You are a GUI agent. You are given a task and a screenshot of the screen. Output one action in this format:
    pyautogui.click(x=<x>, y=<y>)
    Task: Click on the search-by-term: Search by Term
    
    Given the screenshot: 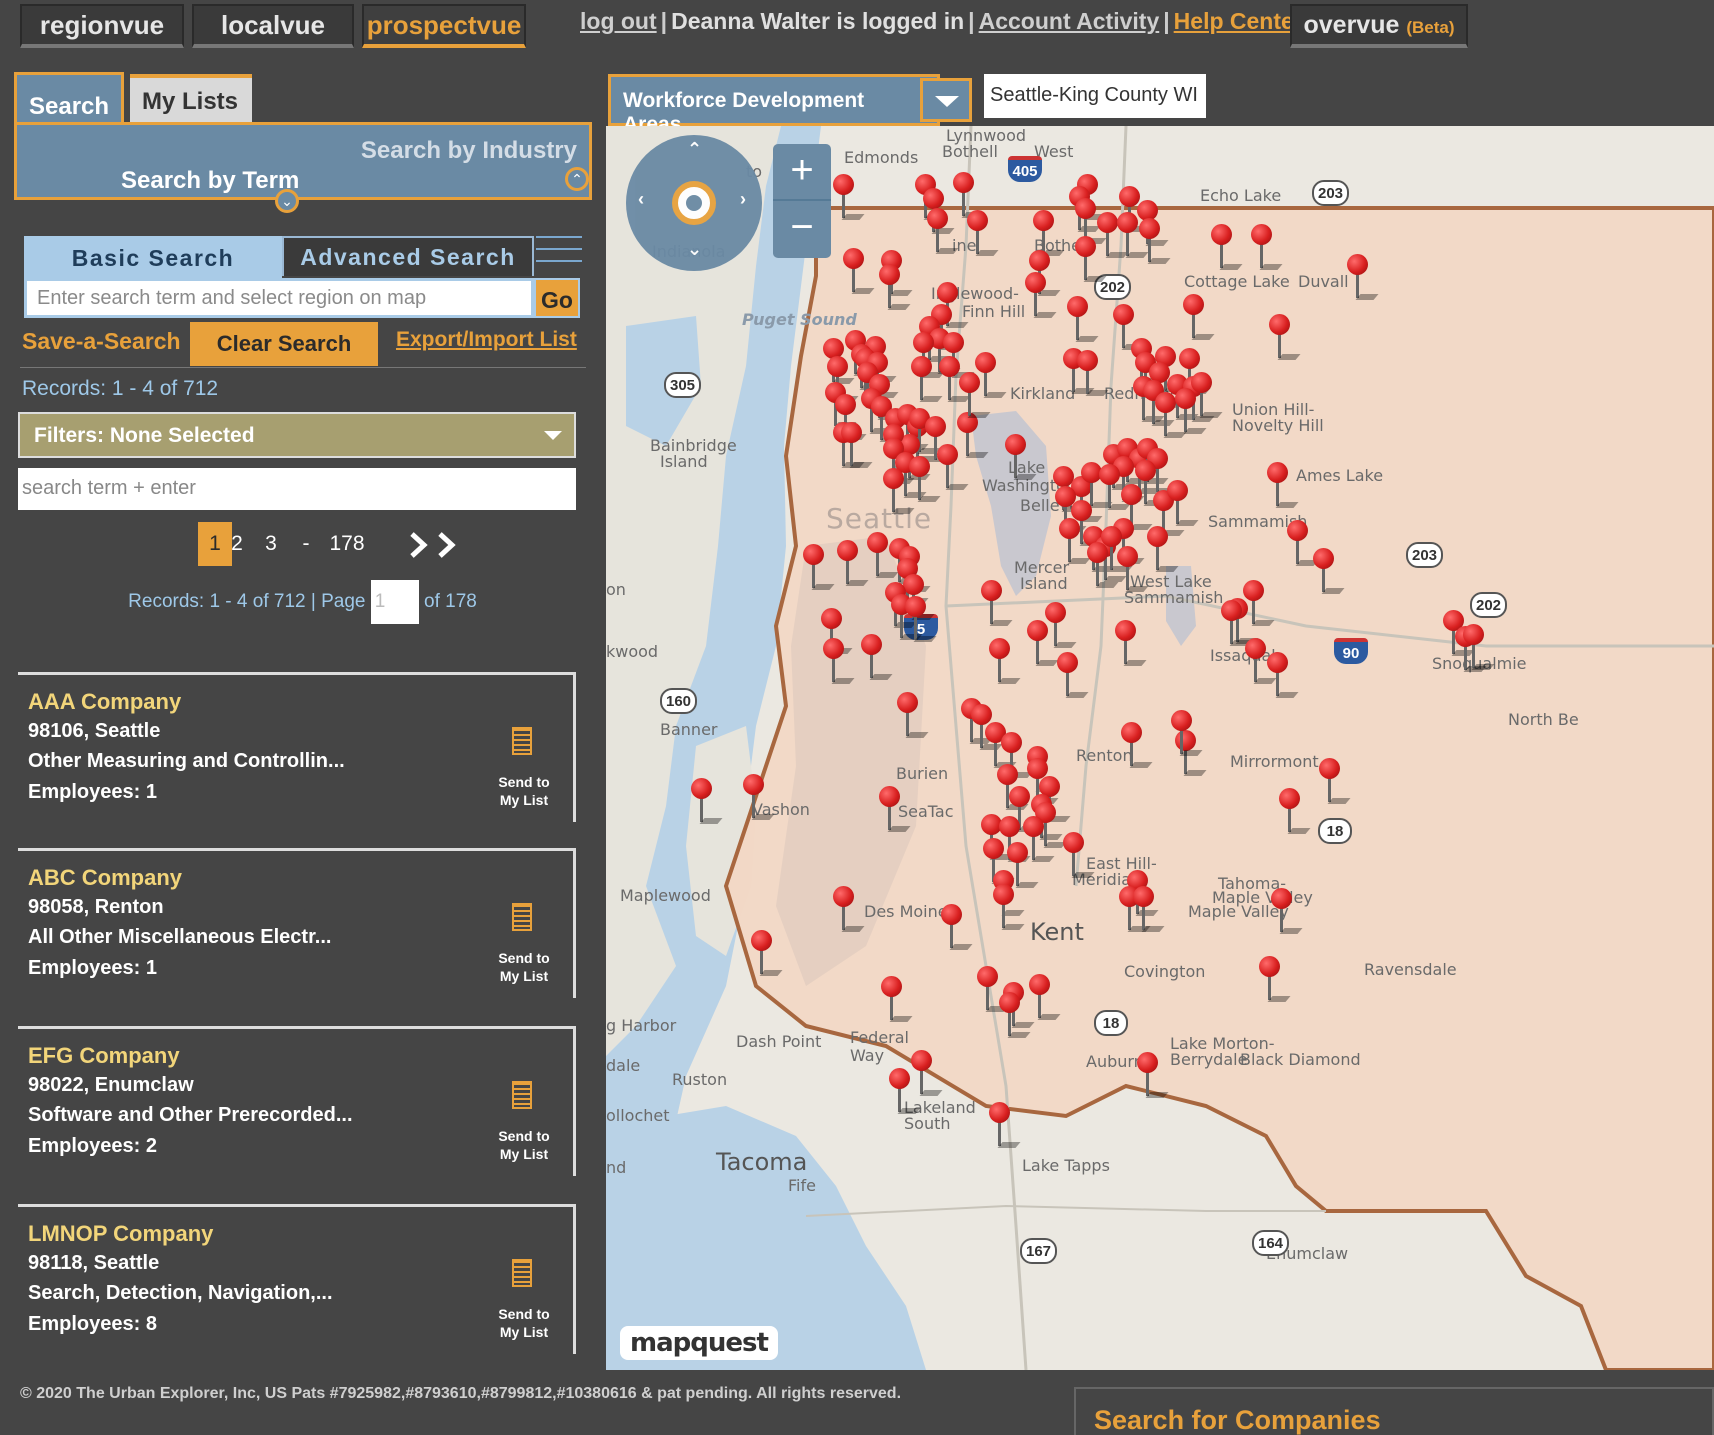 What is the action you would take?
    pyautogui.click(x=210, y=181)
    